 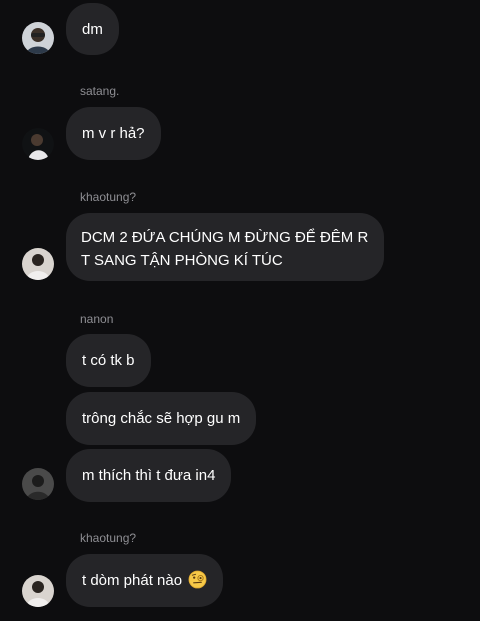 I want to click on message-bubble: trông chắc sẽ hợp gu m, so click(x=161, y=418).